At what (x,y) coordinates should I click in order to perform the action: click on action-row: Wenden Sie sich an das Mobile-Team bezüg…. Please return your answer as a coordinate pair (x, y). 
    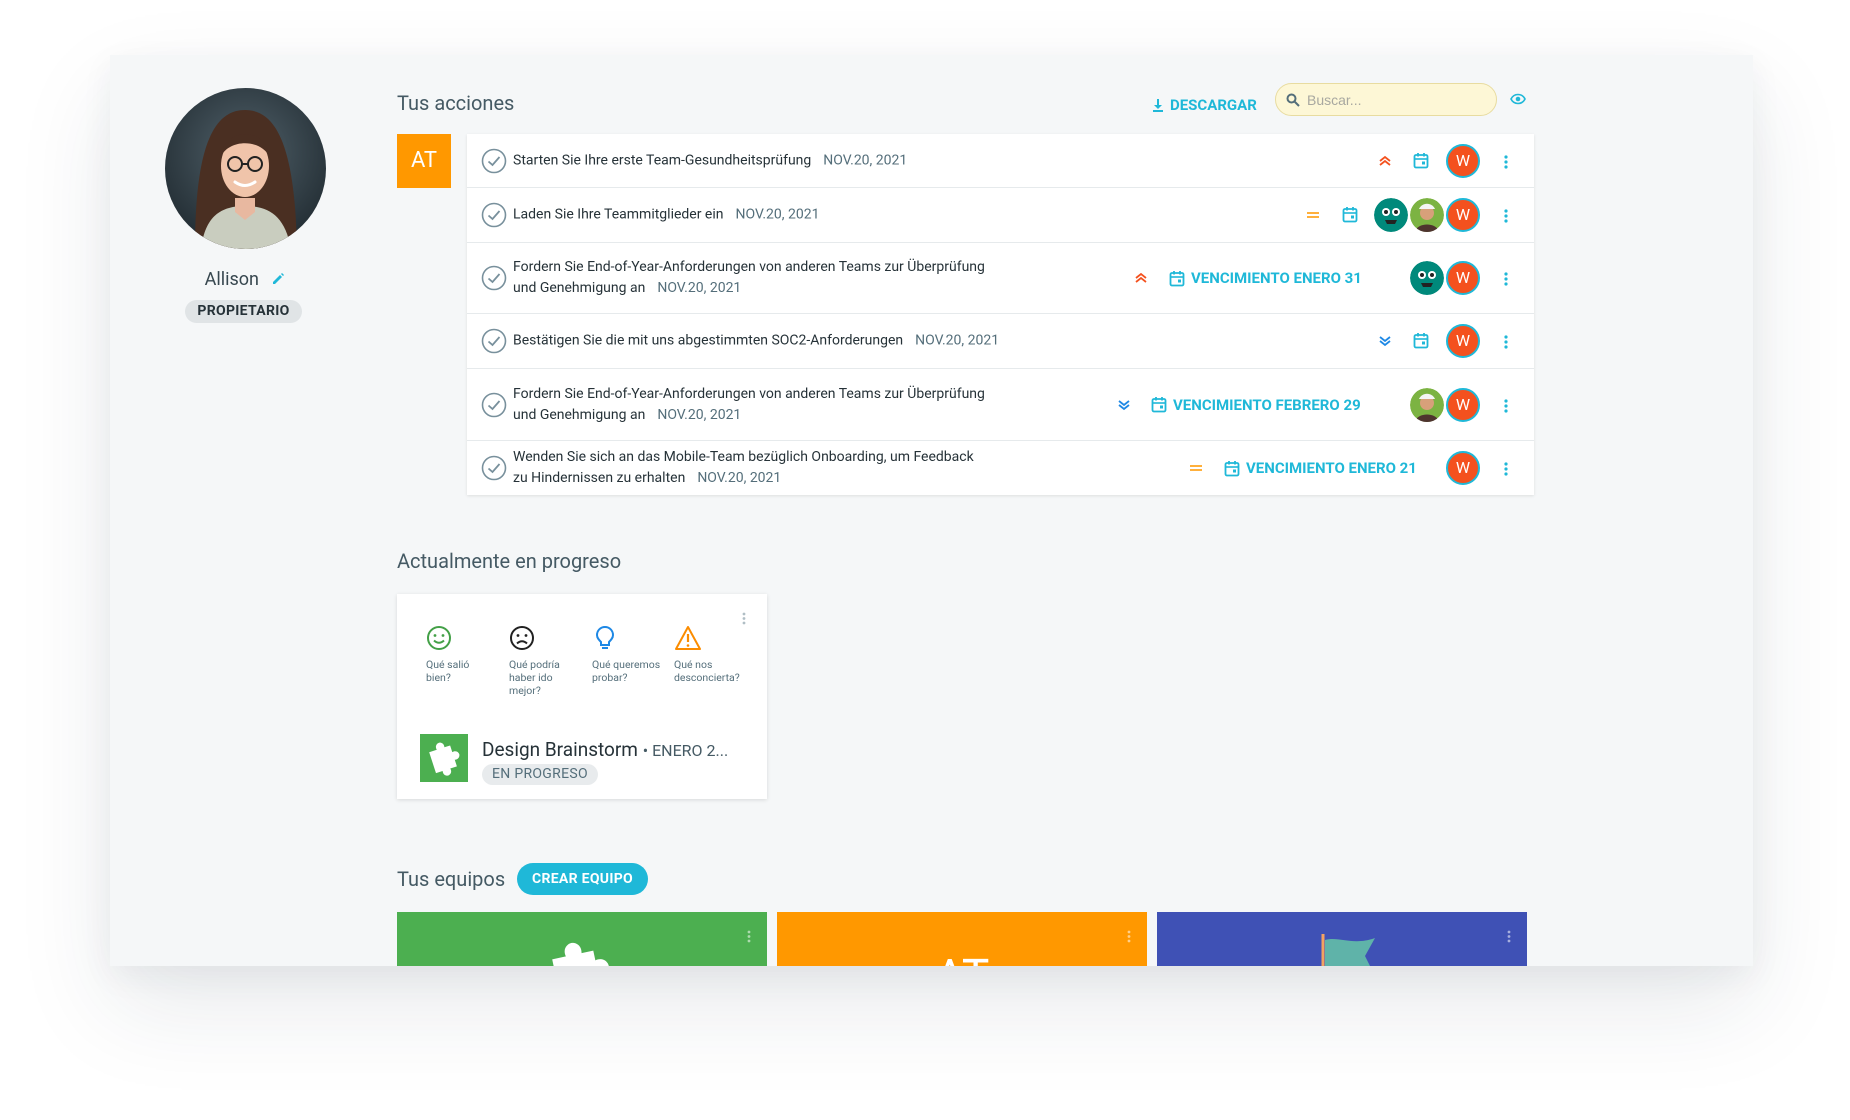
    Looking at the image, I should click on (1000, 468).